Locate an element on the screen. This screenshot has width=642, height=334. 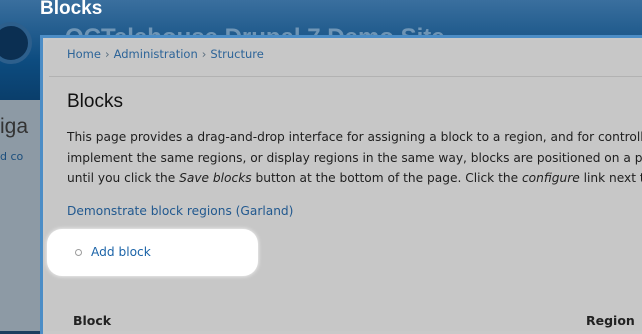
breadcrumb-administration: Administration is located at coordinates (156, 54).